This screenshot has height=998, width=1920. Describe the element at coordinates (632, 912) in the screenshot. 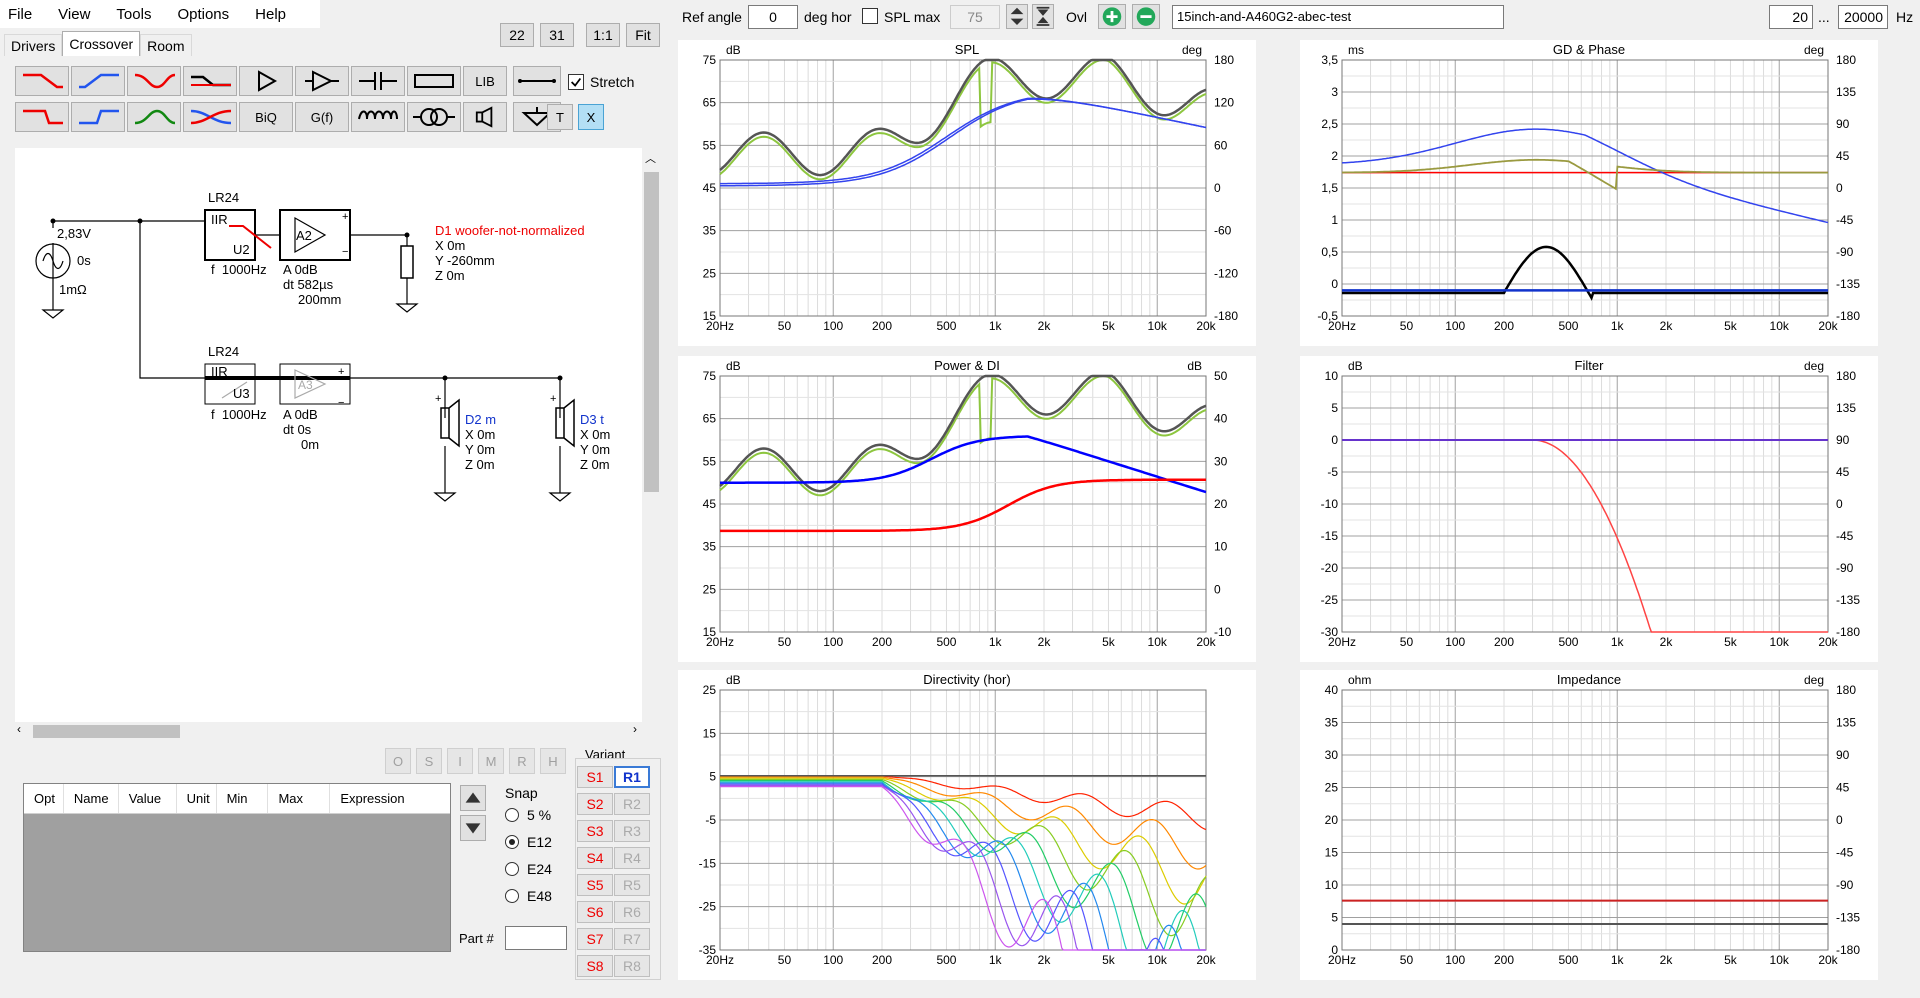

I see `variant-r6-button: R6` at that location.